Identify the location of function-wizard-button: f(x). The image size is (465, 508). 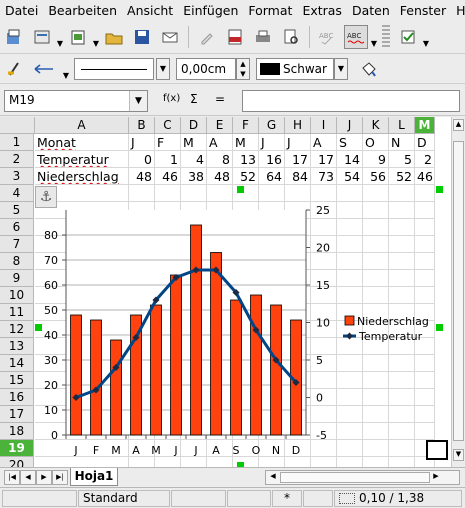
(171, 98).